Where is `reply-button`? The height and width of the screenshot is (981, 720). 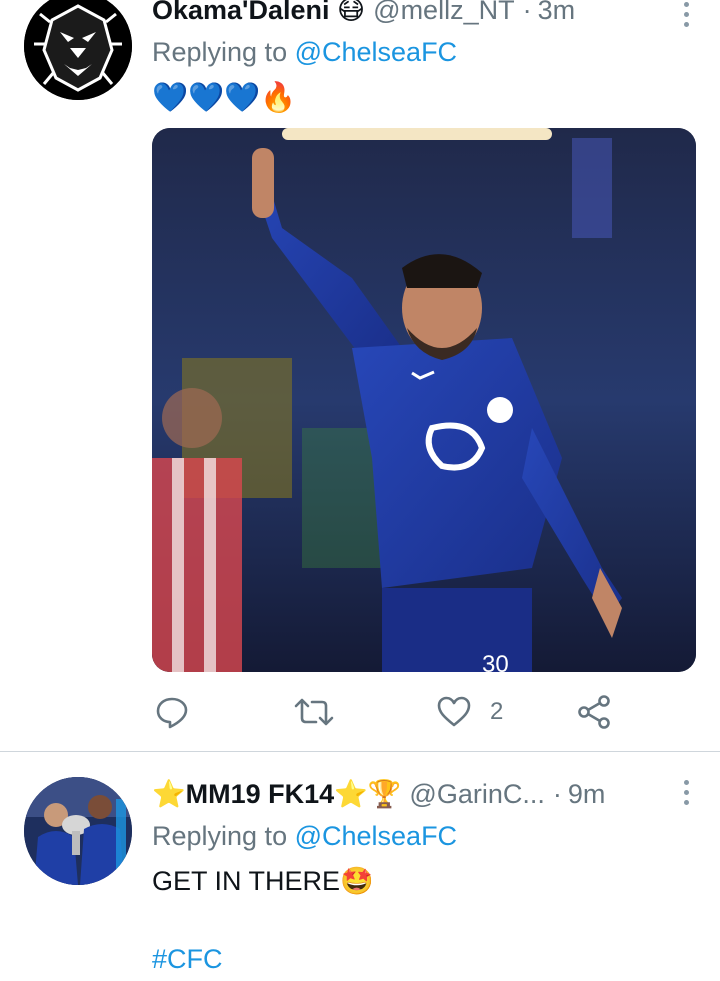
reply-button is located at coordinates (172, 712).